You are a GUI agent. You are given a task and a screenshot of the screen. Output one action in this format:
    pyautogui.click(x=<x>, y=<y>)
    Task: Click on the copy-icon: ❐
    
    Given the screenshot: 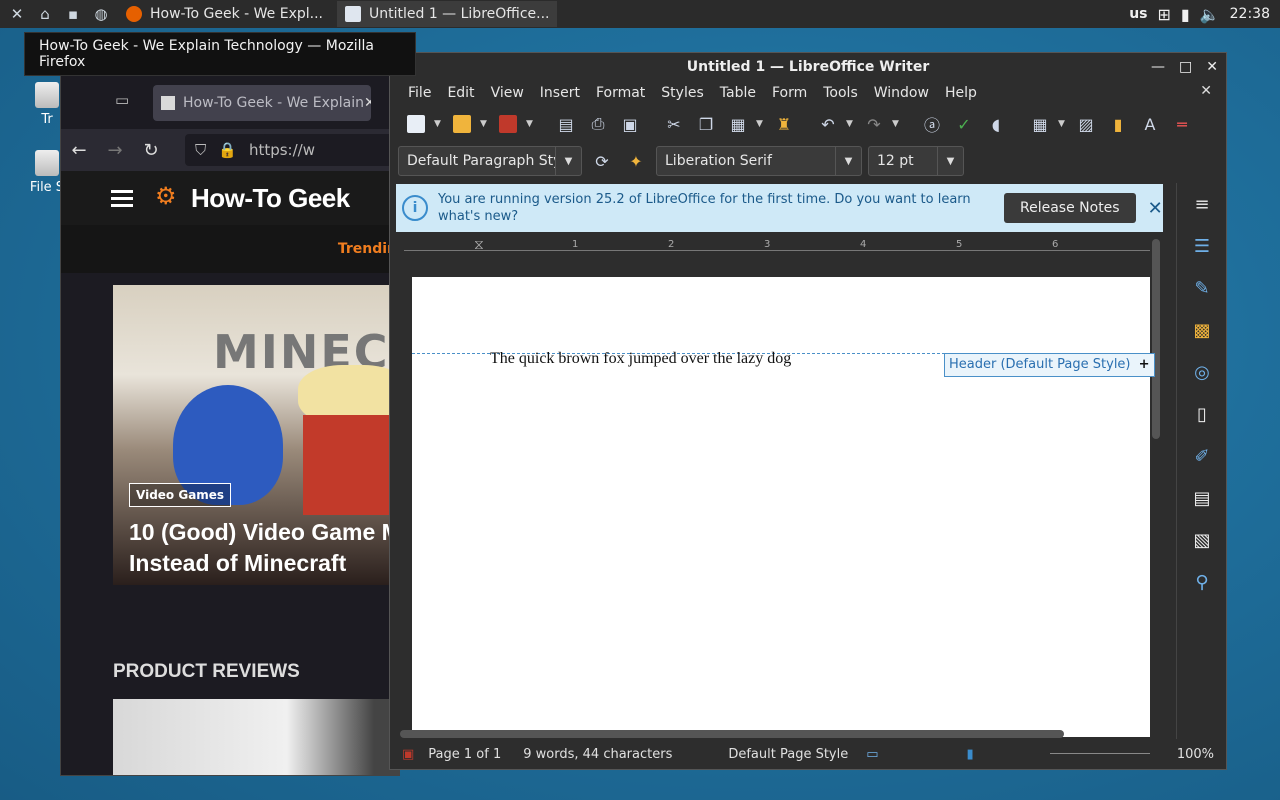 What is the action you would take?
    pyautogui.click(x=706, y=124)
    